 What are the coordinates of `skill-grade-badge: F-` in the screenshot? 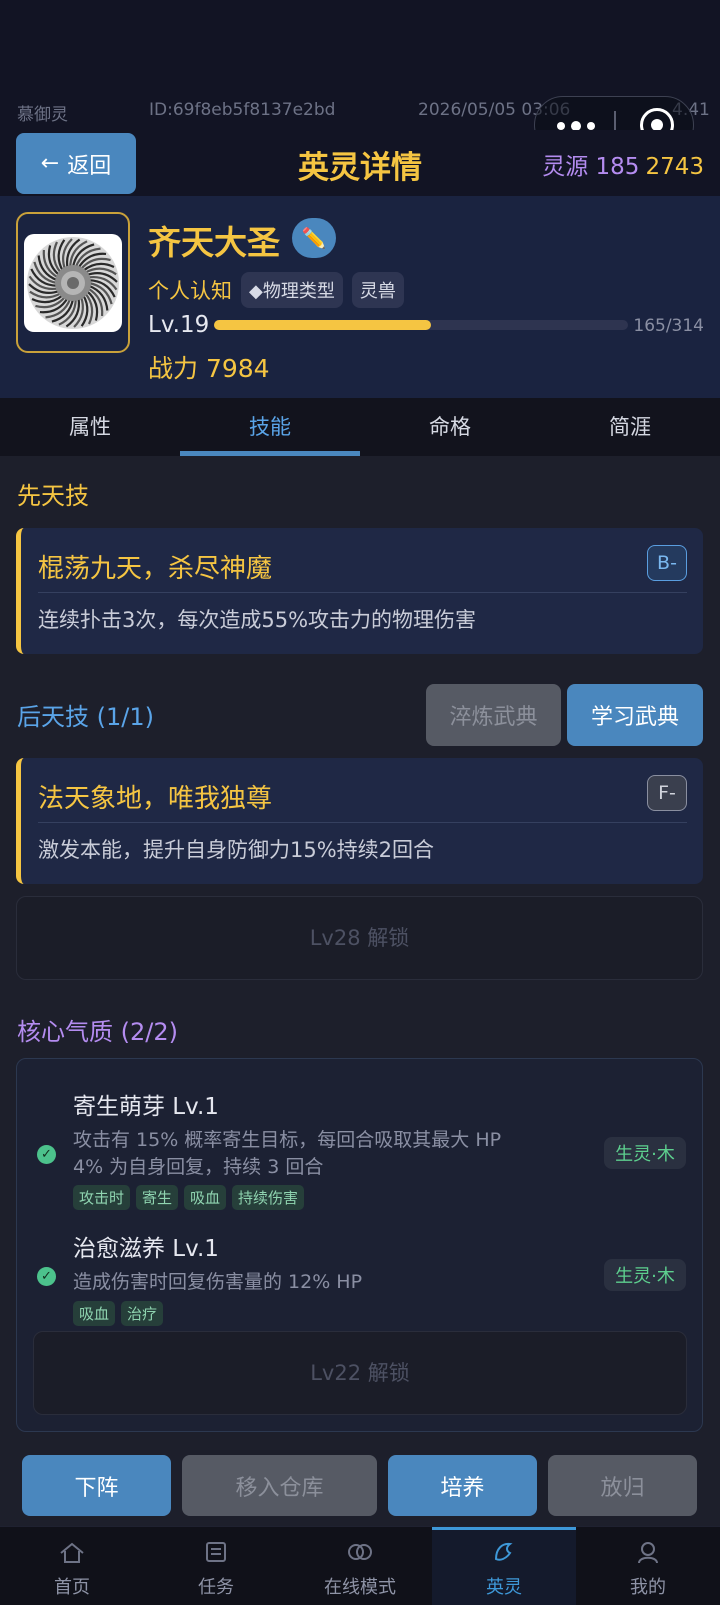 It's located at (667, 793).